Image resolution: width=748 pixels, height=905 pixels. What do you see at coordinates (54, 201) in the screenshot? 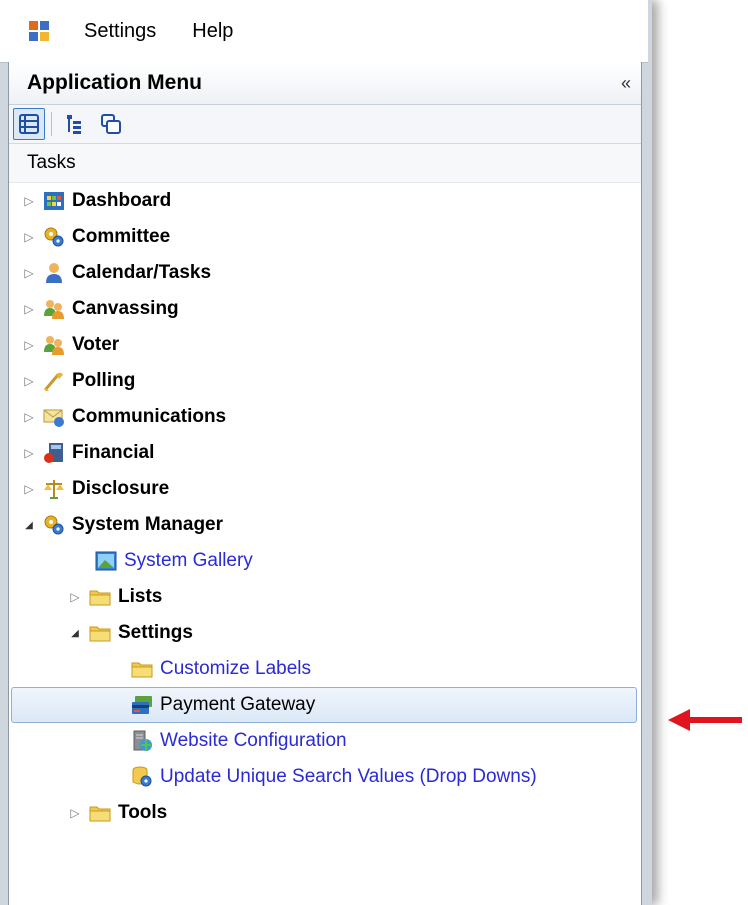
I see `dashboard-icon` at bounding box center [54, 201].